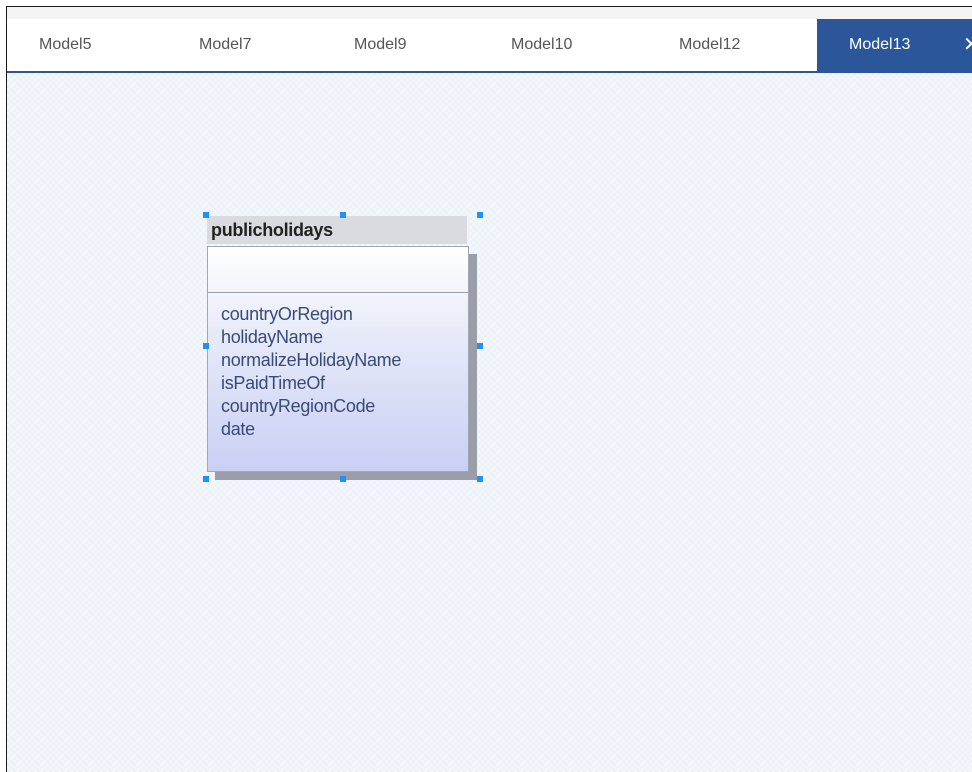 The height and width of the screenshot is (772, 972). I want to click on attribute-item: isPaidTimeOf, so click(344, 383).